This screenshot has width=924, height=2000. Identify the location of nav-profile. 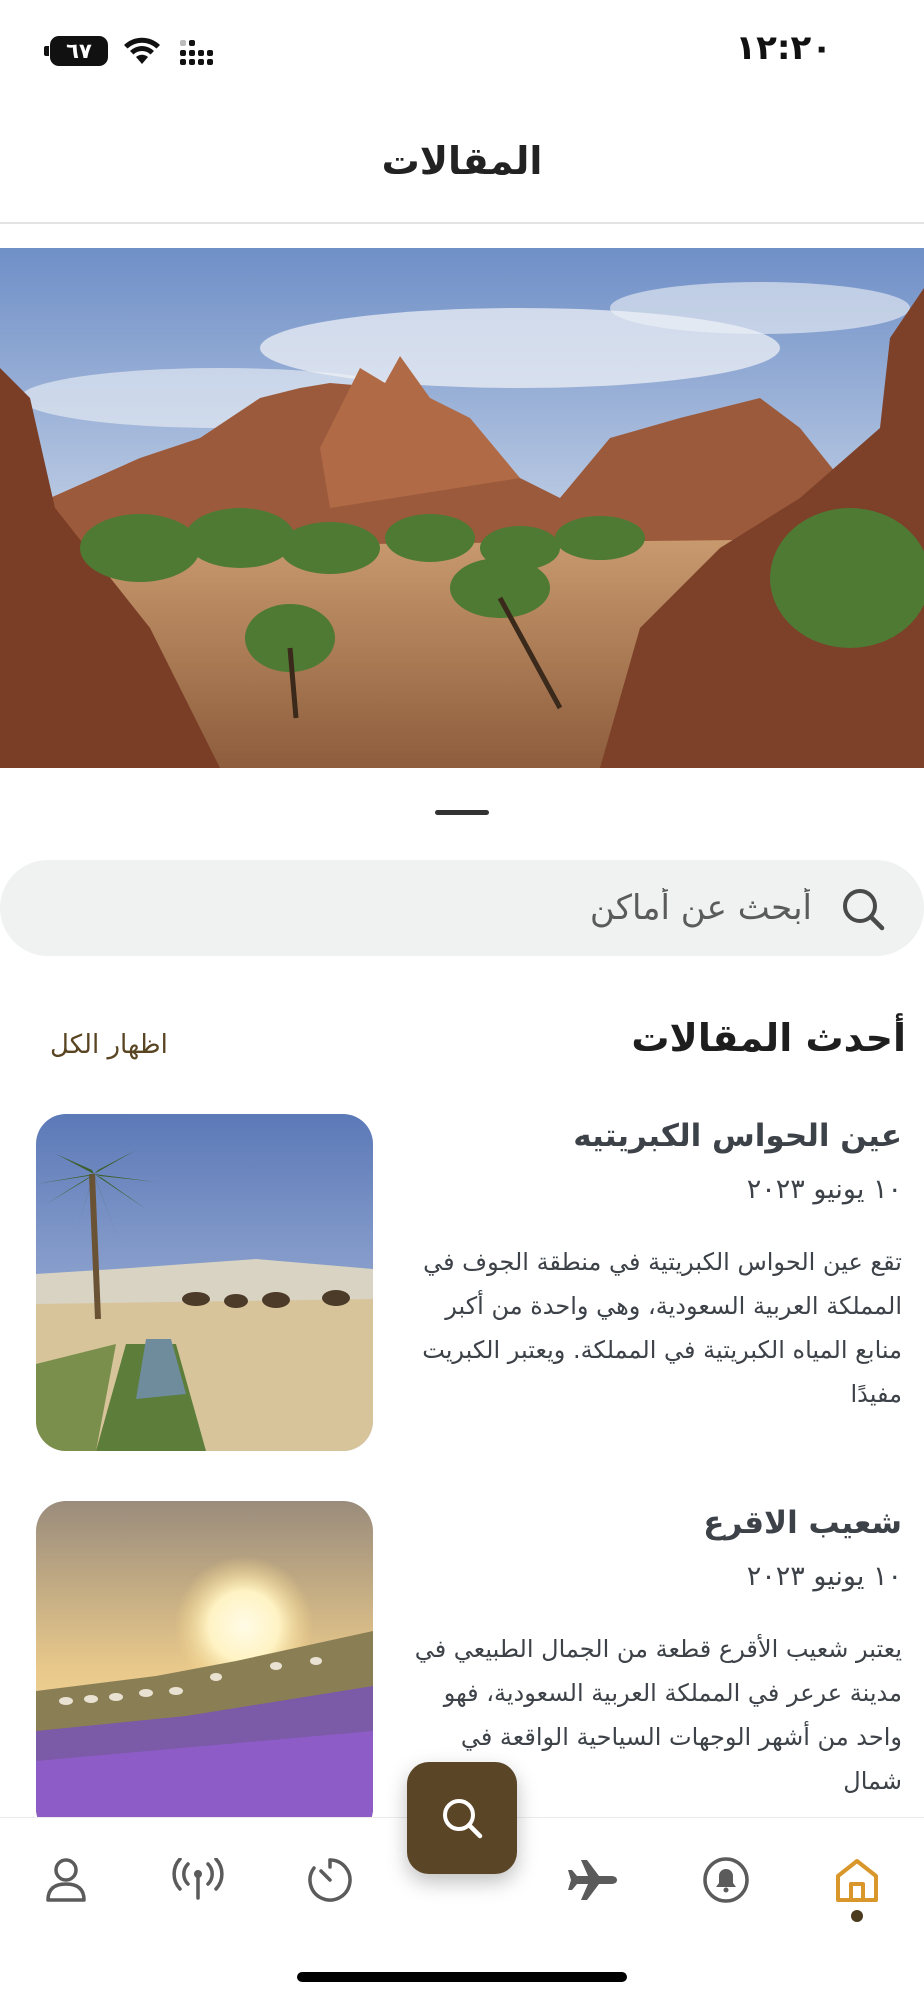
(66, 1880).